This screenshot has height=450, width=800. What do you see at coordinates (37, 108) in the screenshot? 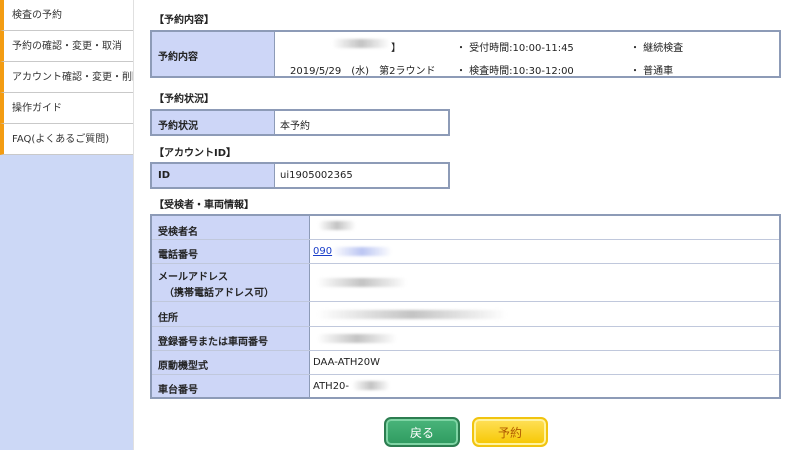
I see `sidebar-item-label: 操作ガイド` at bounding box center [37, 108].